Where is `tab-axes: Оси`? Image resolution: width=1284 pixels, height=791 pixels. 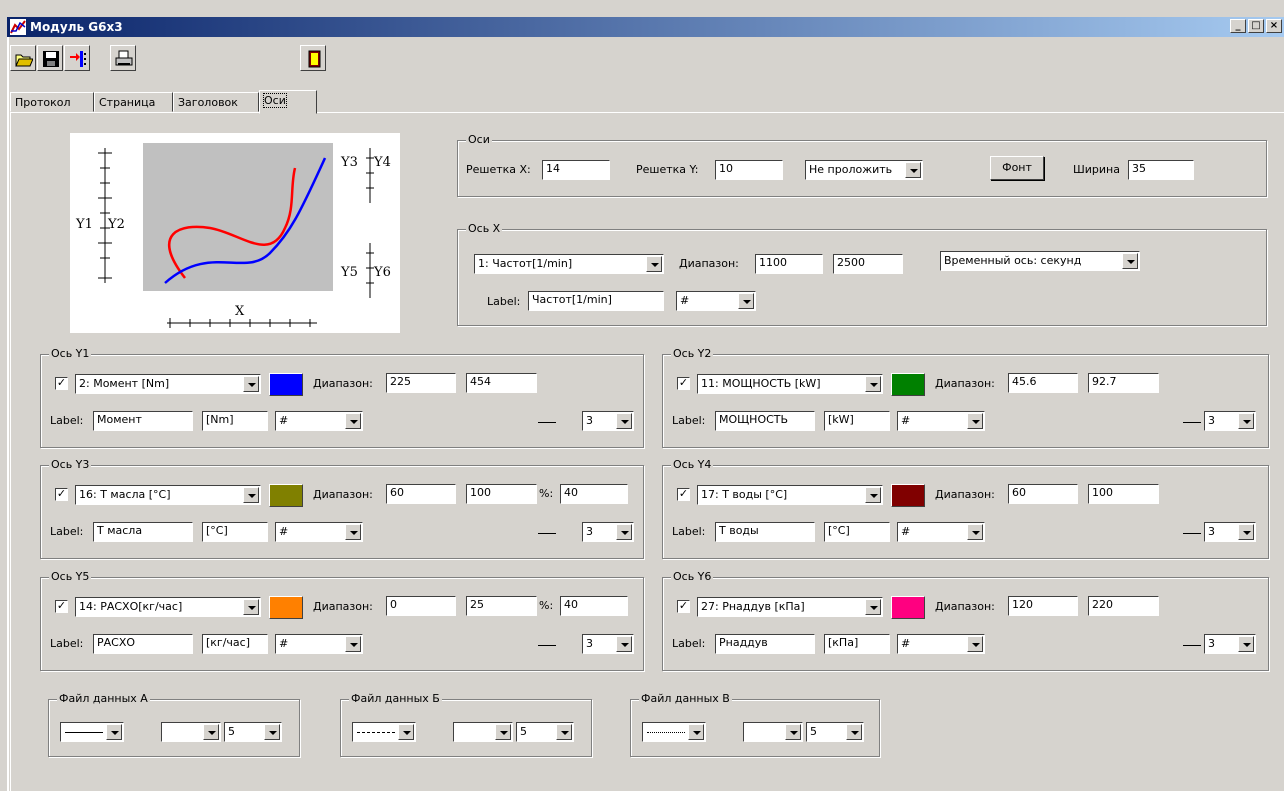 tab-axes: Оси is located at coordinates (288, 102).